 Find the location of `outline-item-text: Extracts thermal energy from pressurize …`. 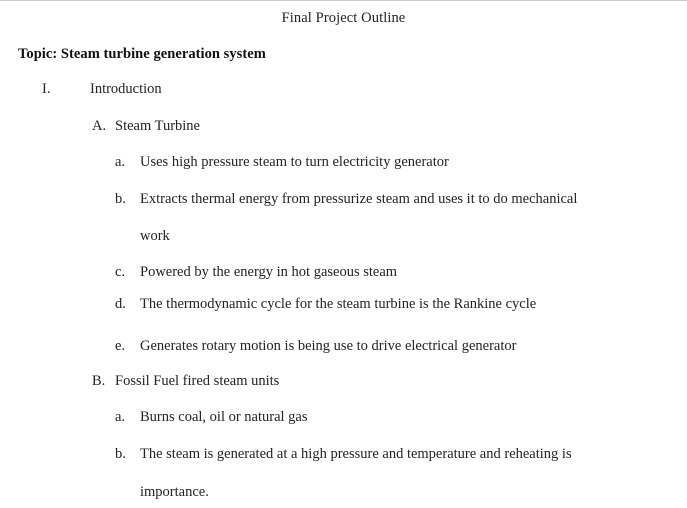

outline-item-text: Extracts thermal energy from pressurize … is located at coordinates (359, 199).